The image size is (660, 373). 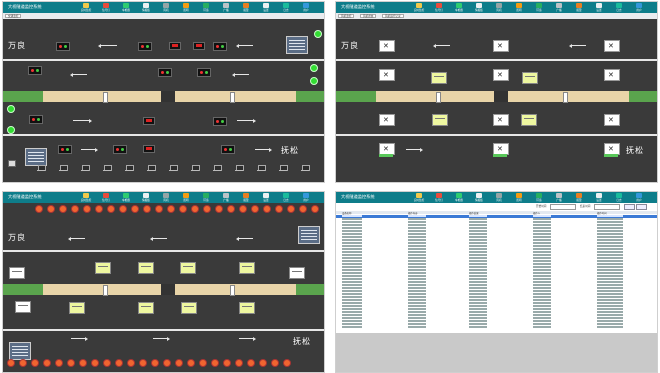 I want to click on query-button, so click(x=629, y=207).